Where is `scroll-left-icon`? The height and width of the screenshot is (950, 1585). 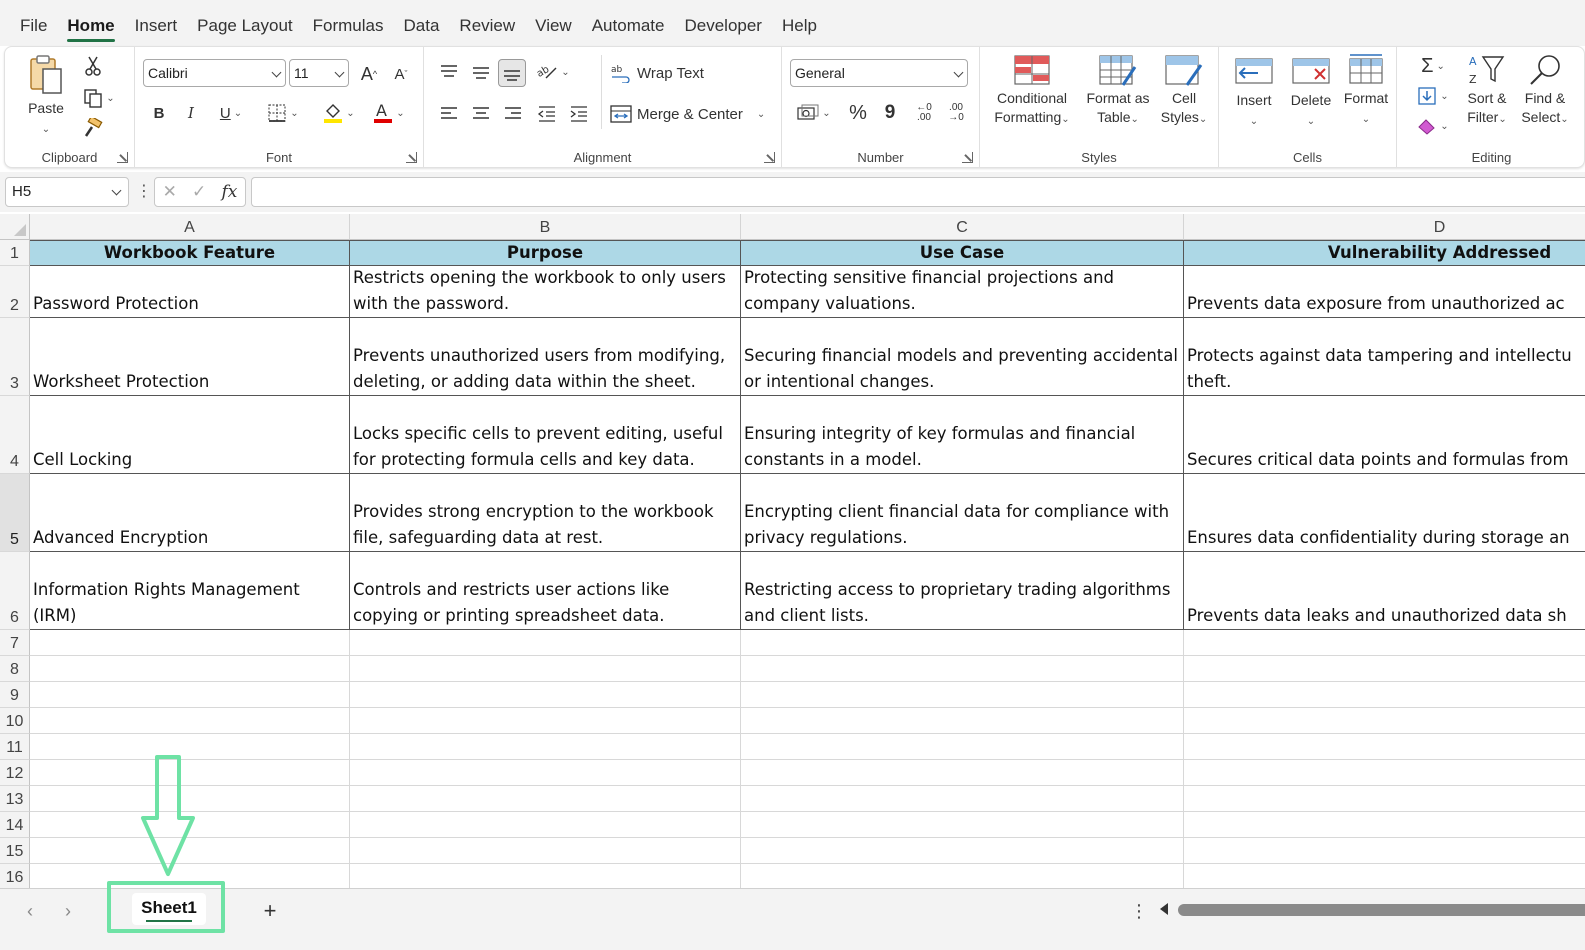
scroll-left-icon is located at coordinates (1164, 909).